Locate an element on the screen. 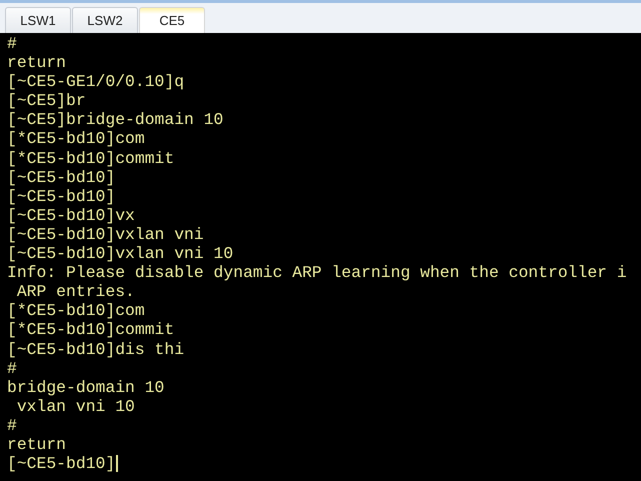  terminal-line: [~CE5]br is located at coordinates (46, 100).